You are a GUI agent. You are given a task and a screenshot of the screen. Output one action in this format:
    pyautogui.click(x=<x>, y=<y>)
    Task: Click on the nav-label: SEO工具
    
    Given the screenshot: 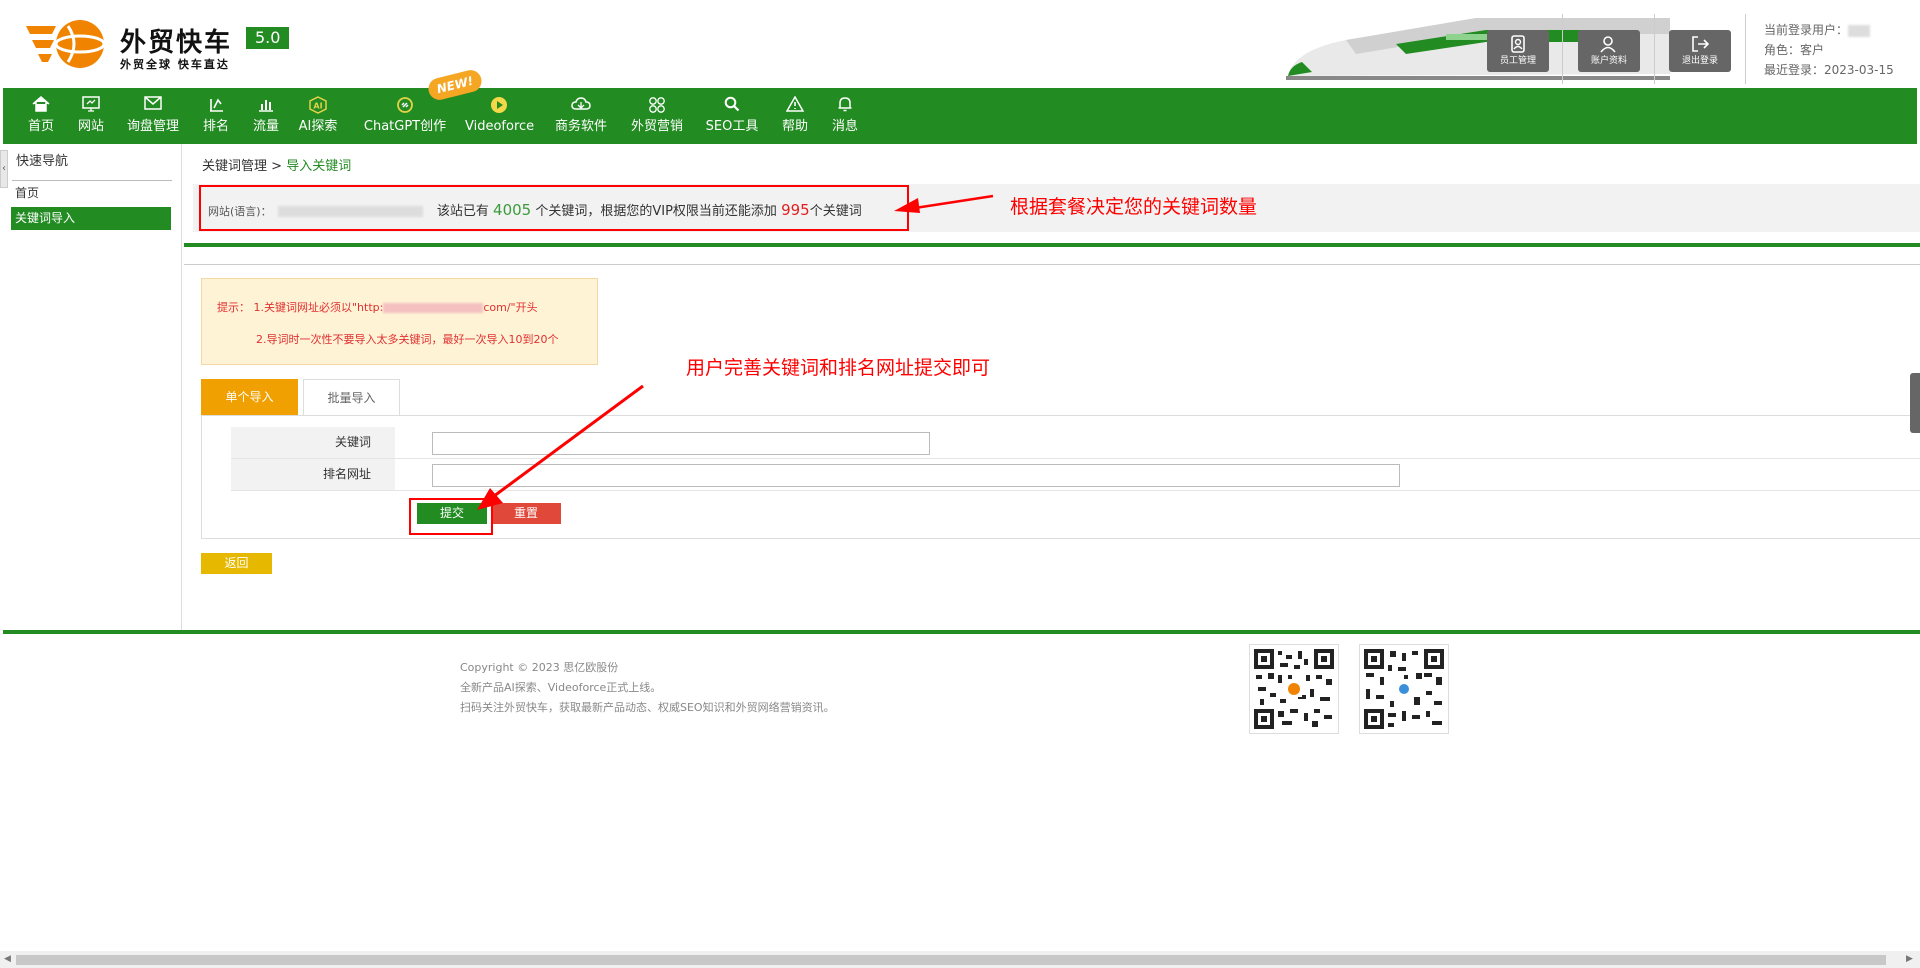 What is the action you would take?
    pyautogui.click(x=732, y=126)
    